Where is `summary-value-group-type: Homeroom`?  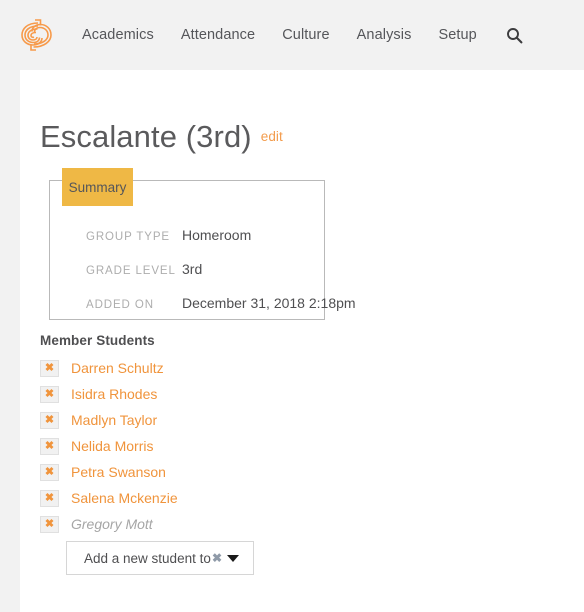 summary-value-group-type: Homeroom is located at coordinates (217, 235).